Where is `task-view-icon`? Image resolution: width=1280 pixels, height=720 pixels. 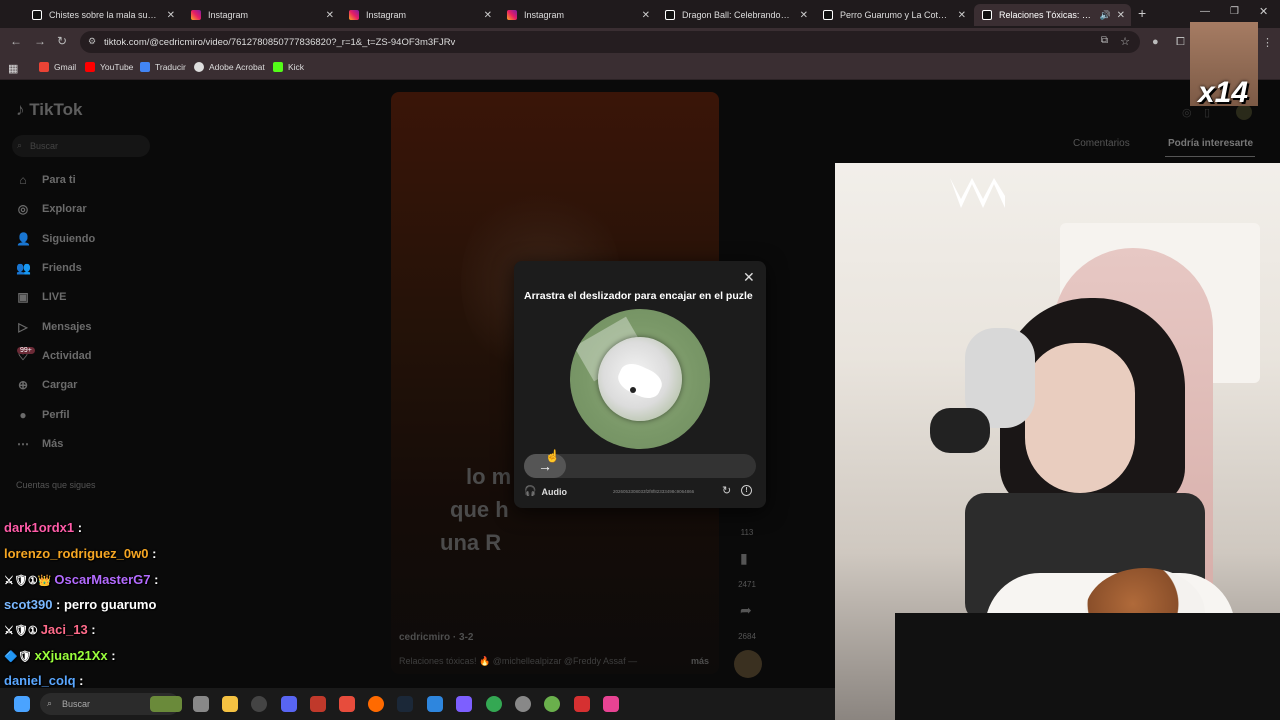 task-view-icon is located at coordinates (201, 704).